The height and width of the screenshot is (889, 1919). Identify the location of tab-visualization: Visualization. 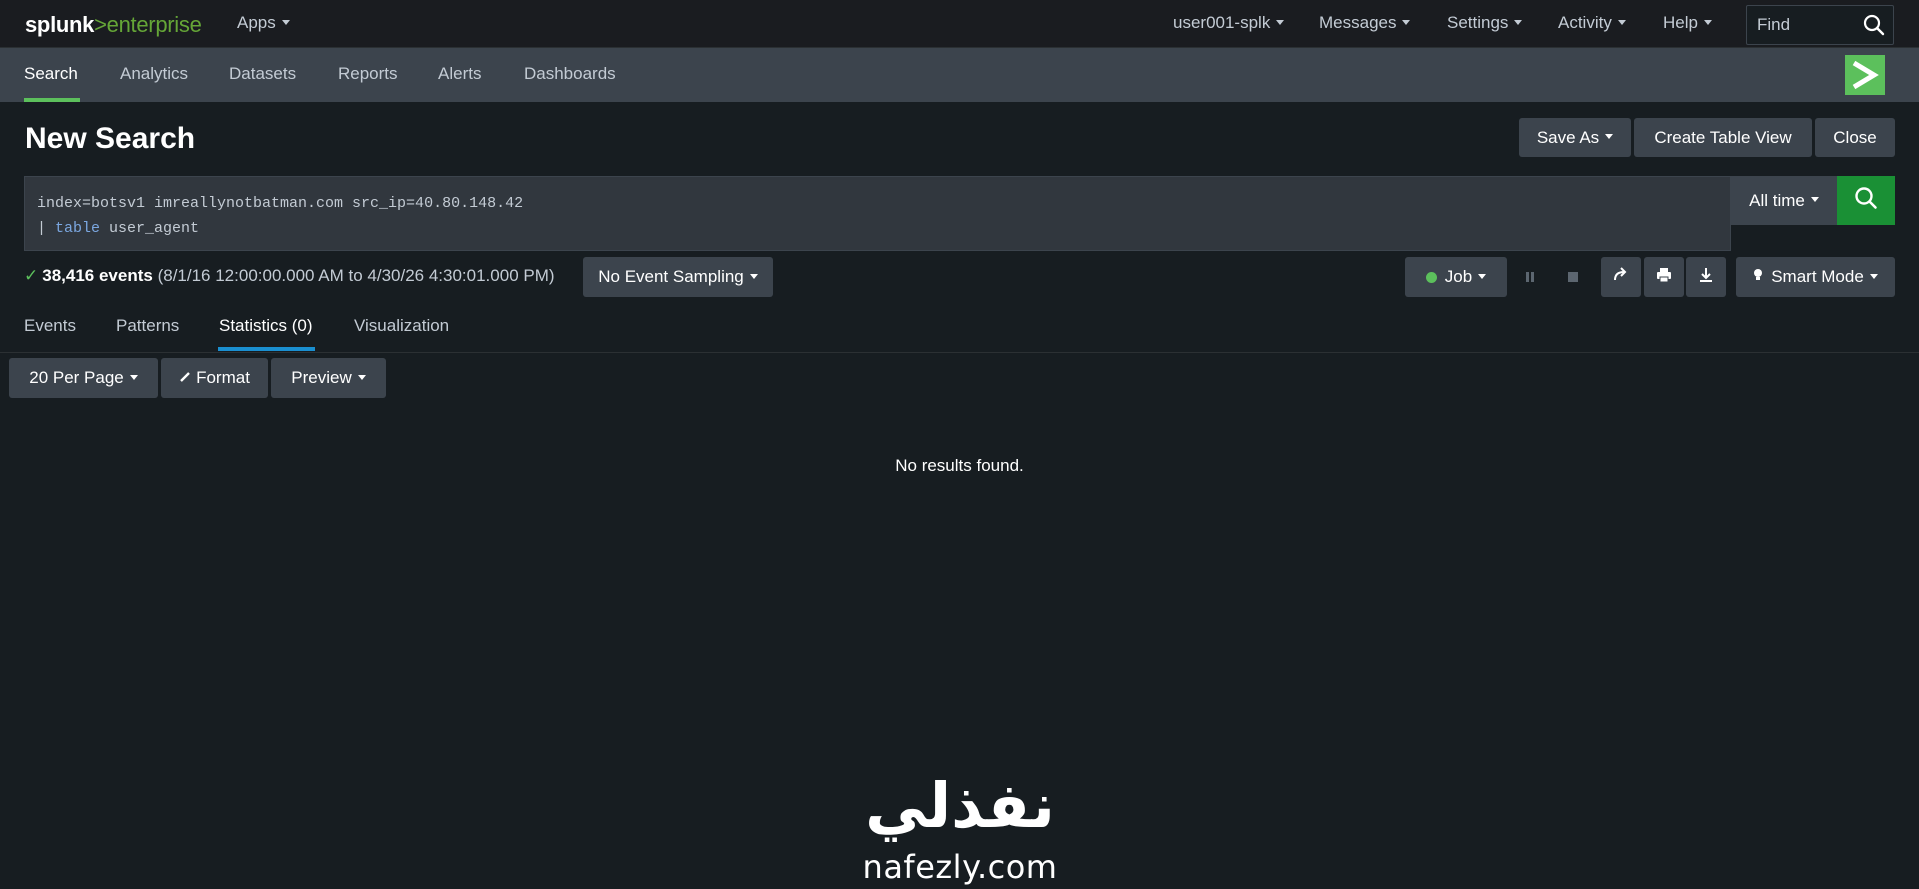
(401, 326).